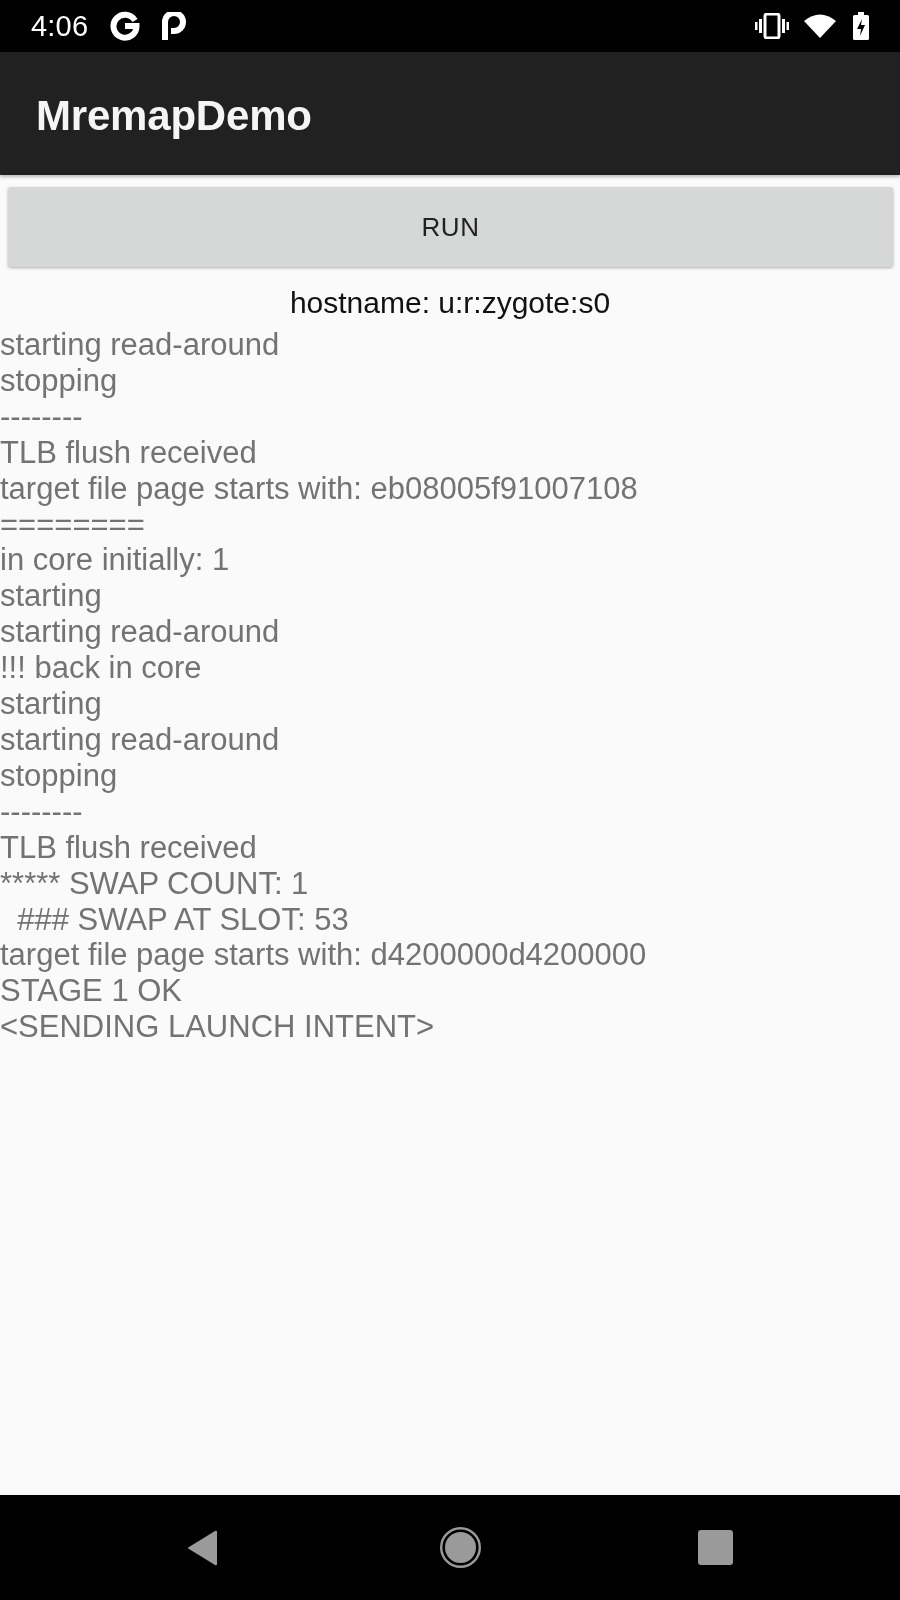 The image size is (900, 1600). What do you see at coordinates (183, 919) in the screenshot?
I see `log-line: ### SWAP AT SLOT: 53` at bounding box center [183, 919].